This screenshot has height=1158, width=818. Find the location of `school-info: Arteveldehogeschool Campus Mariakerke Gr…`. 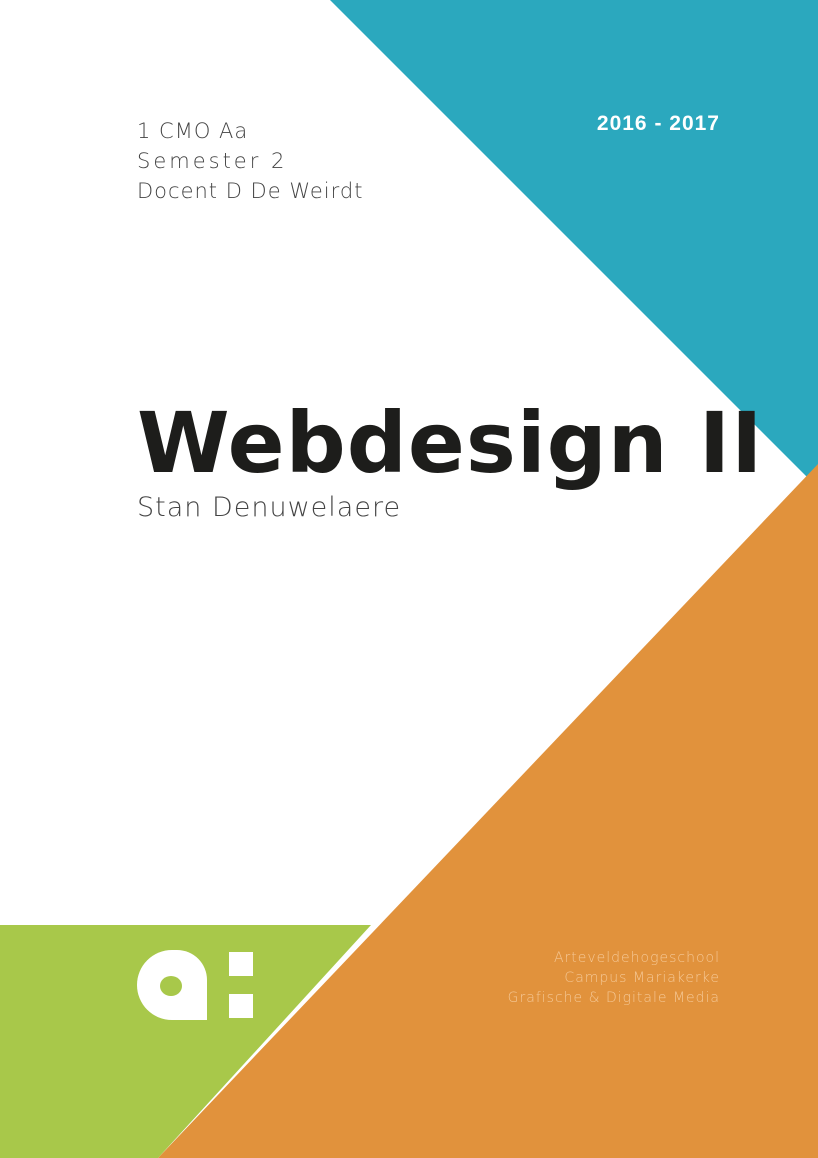

school-info: Arteveldehogeschool Campus Mariakerke Gr… is located at coordinates (614, 978).